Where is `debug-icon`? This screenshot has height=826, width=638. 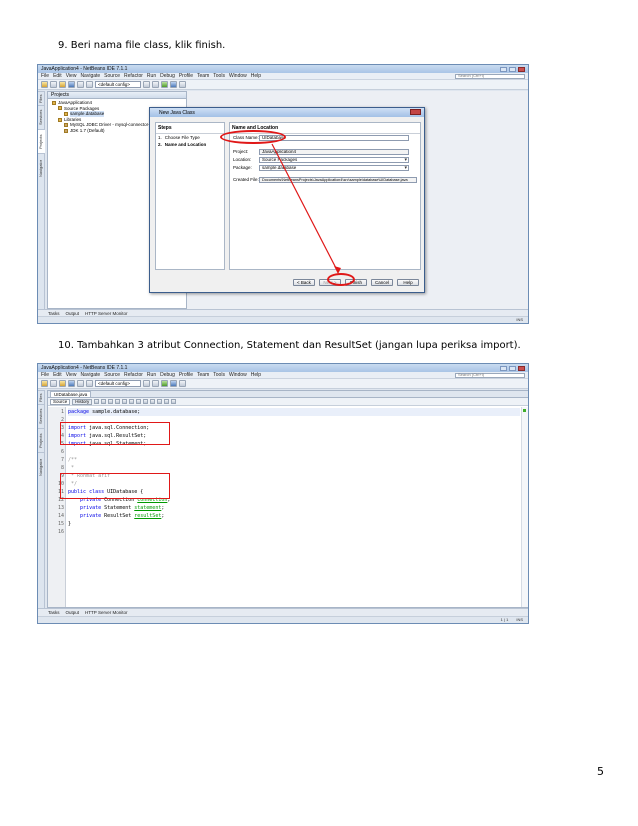
debug-icon is located at coordinates (173, 383).